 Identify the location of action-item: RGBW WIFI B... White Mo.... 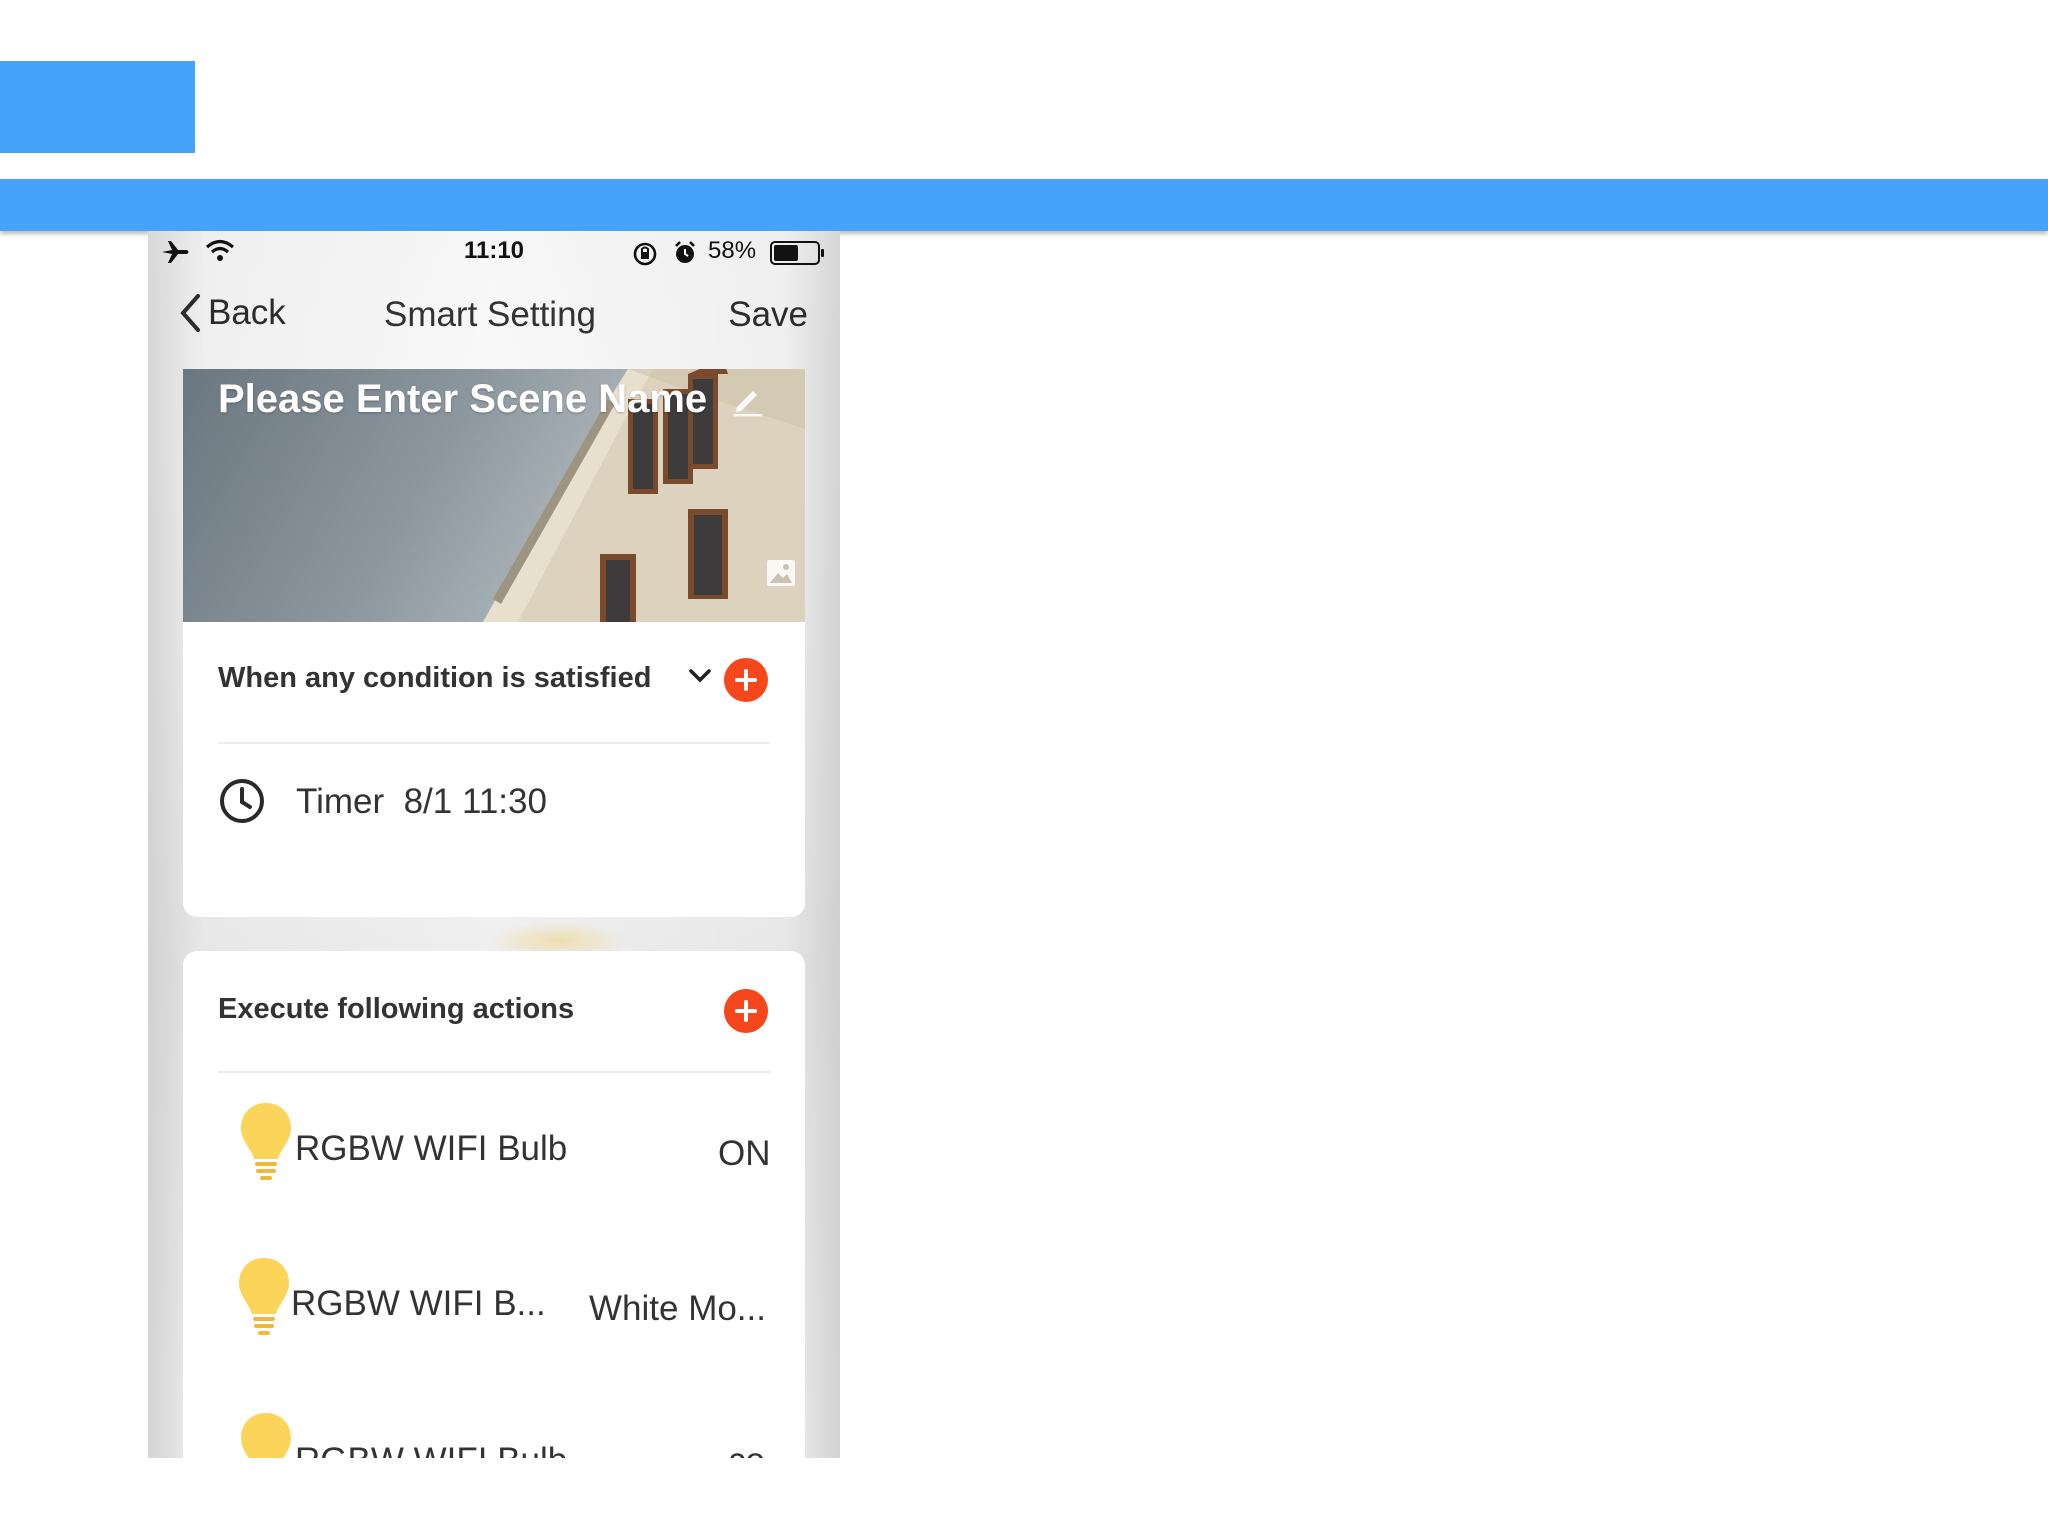
(494, 1311).